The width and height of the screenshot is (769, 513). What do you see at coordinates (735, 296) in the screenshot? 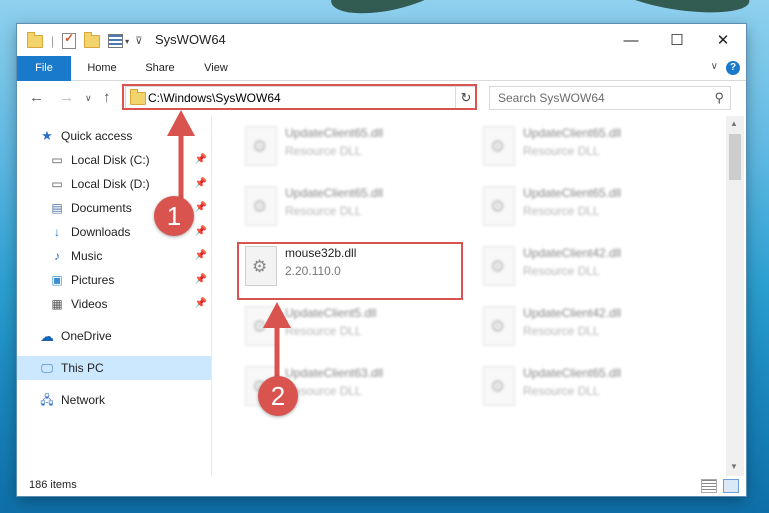
I see `vertical-scrollbar: ▲ ▼` at bounding box center [735, 296].